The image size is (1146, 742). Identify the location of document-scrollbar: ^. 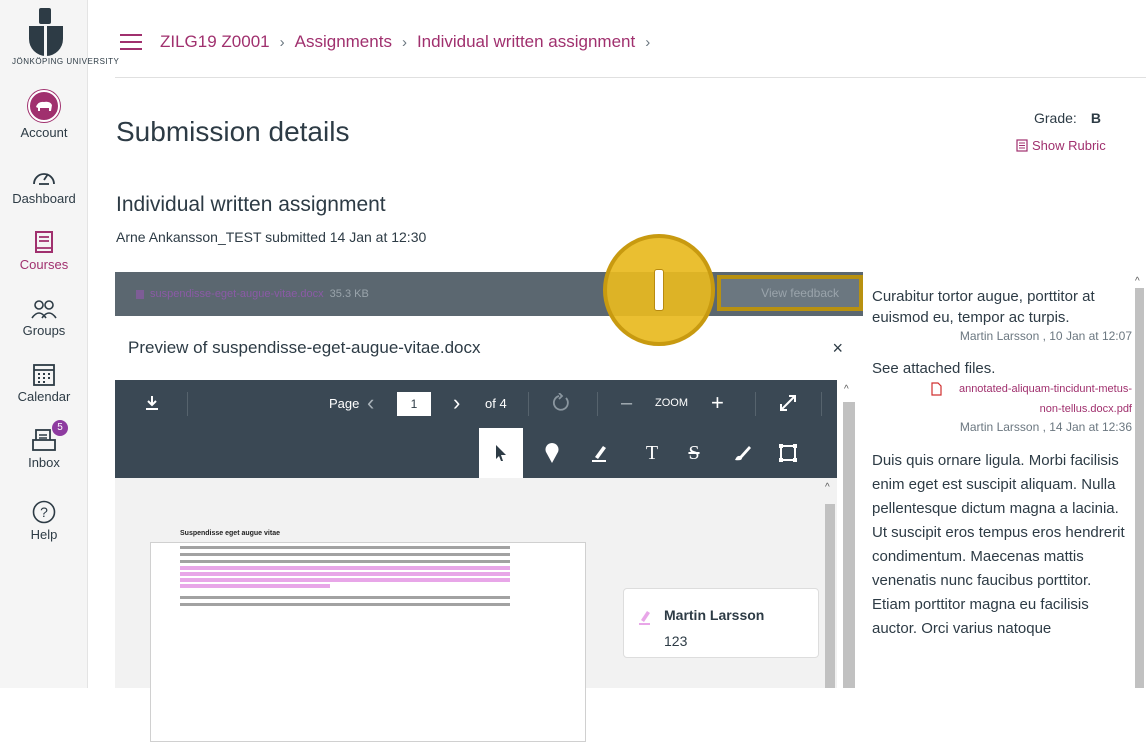
(830, 583).